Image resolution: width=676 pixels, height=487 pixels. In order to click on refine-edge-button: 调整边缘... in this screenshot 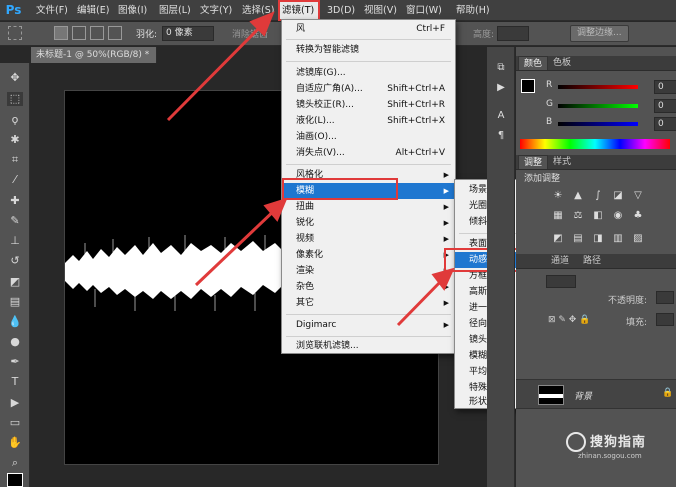, I will do `click(599, 33)`.